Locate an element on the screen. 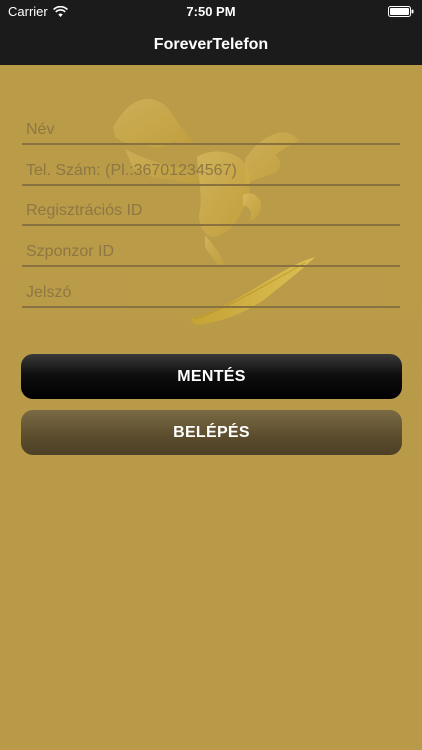 The height and width of the screenshot is (750, 422). sponsor-id-input is located at coordinates (211, 252).